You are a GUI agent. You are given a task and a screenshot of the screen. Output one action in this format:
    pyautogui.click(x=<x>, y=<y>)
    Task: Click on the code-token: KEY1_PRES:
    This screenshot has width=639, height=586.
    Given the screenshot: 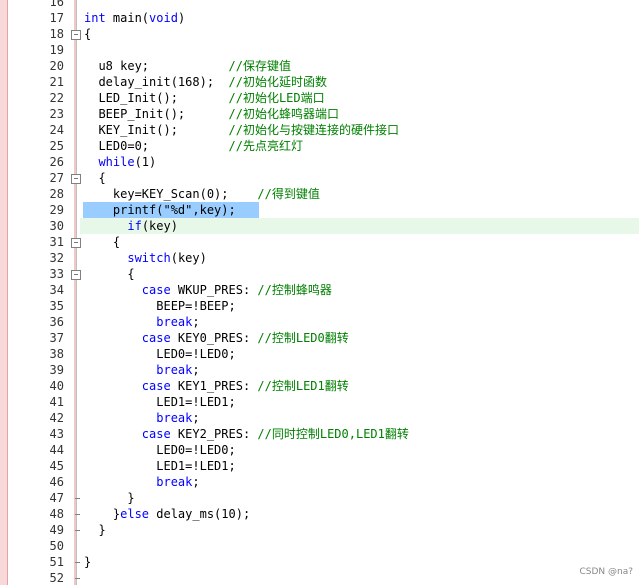 What is the action you would take?
    pyautogui.click(x=214, y=386)
    